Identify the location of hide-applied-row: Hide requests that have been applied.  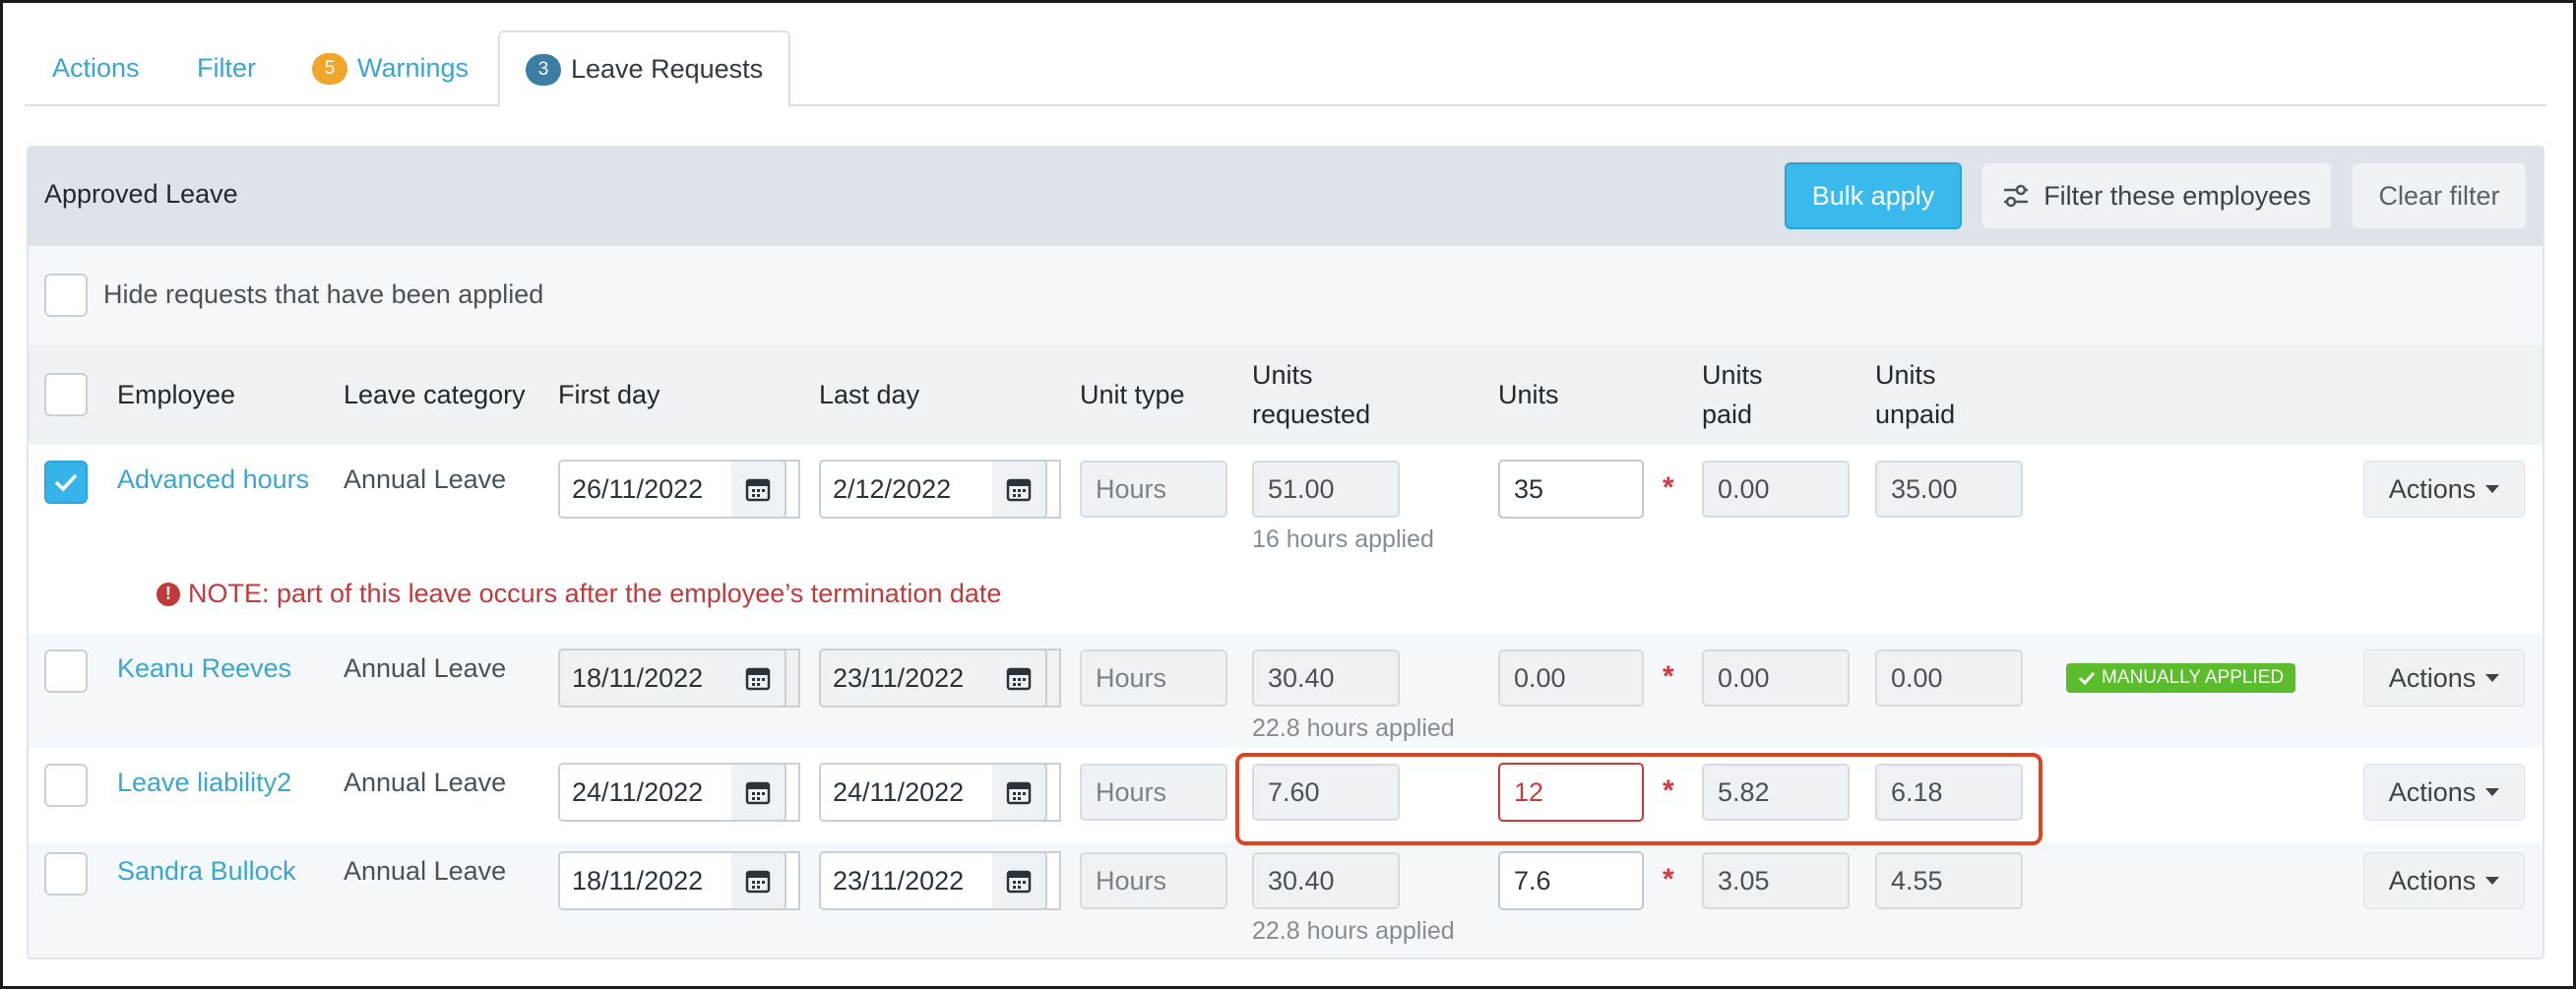
(1286, 295).